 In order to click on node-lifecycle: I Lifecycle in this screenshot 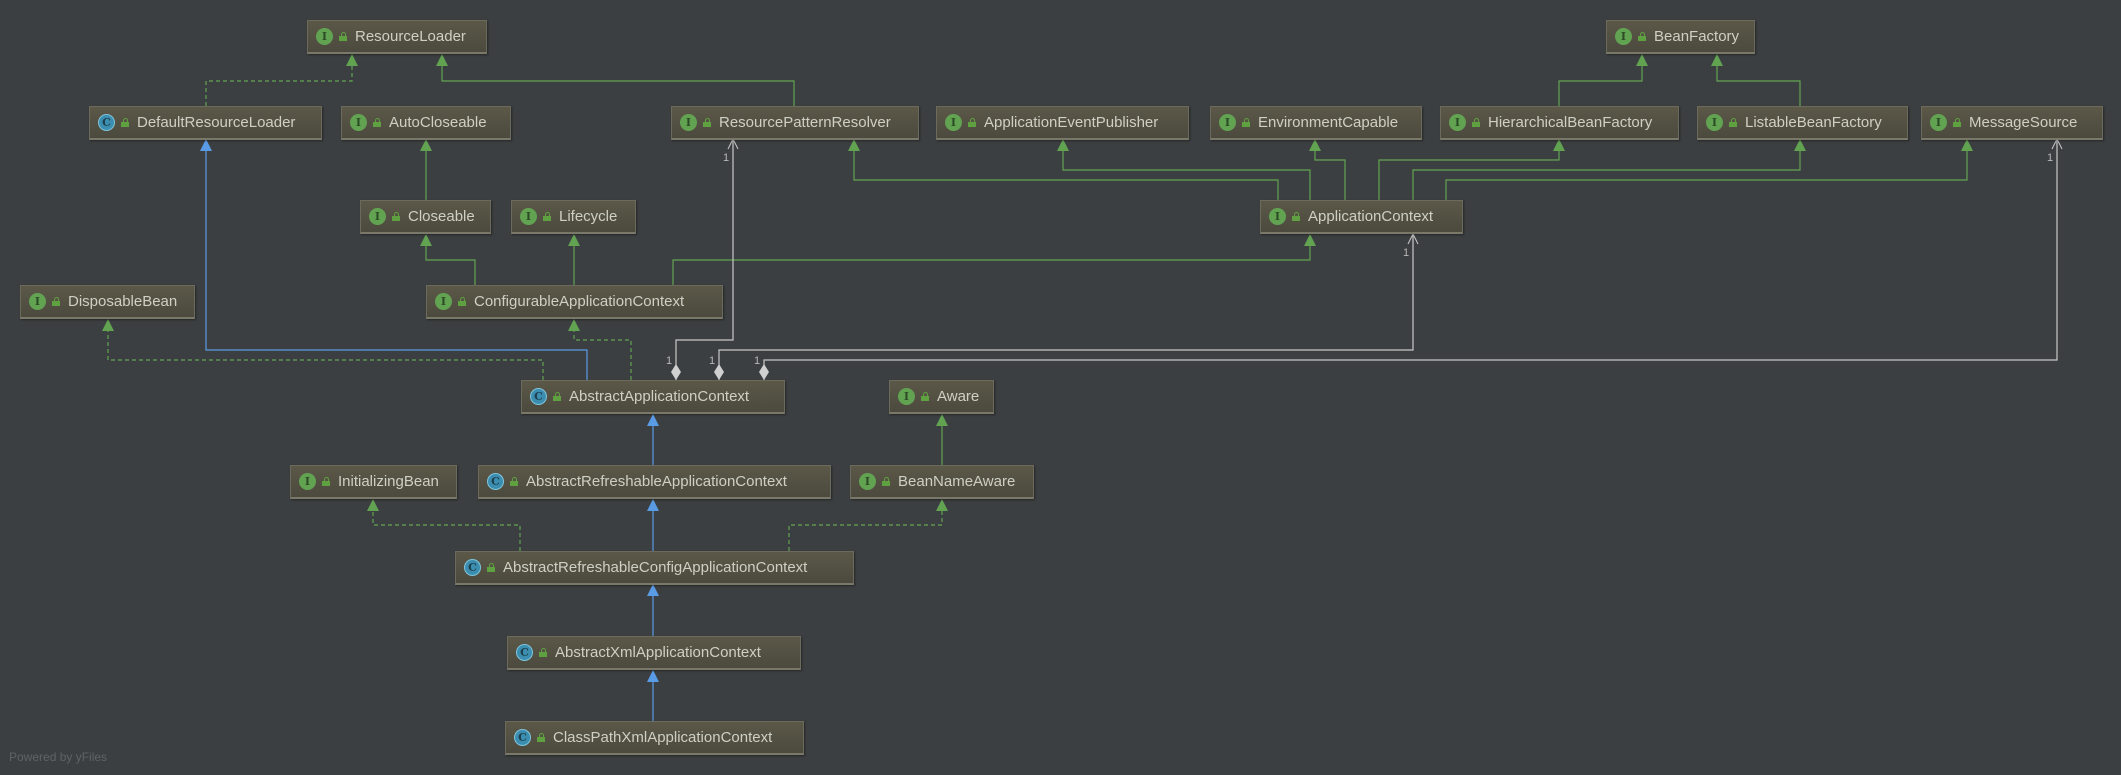, I will do `click(573, 217)`.